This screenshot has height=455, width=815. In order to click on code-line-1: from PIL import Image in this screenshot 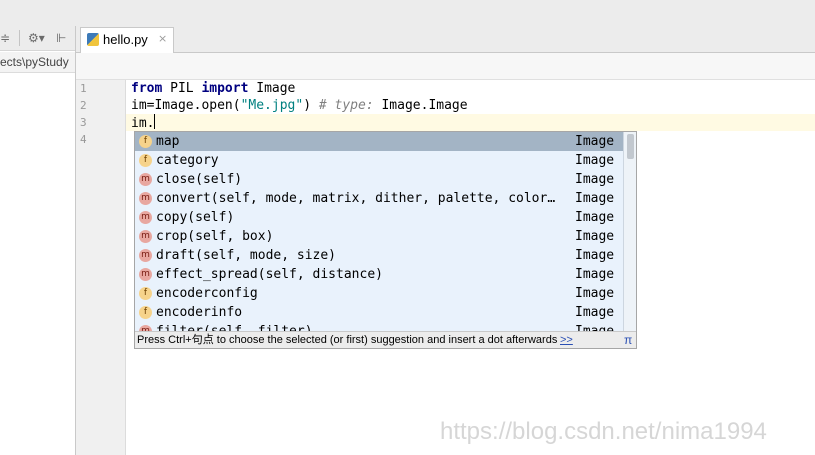, I will do `click(213, 88)`.